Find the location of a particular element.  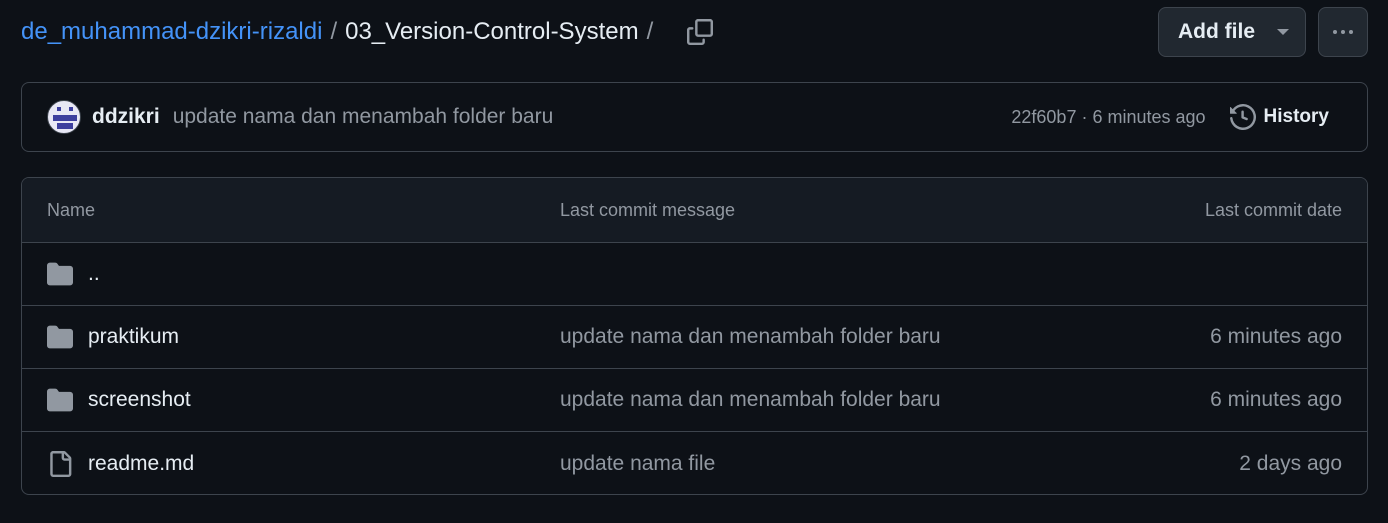

file-link: praktikum is located at coordinates (133, 337).